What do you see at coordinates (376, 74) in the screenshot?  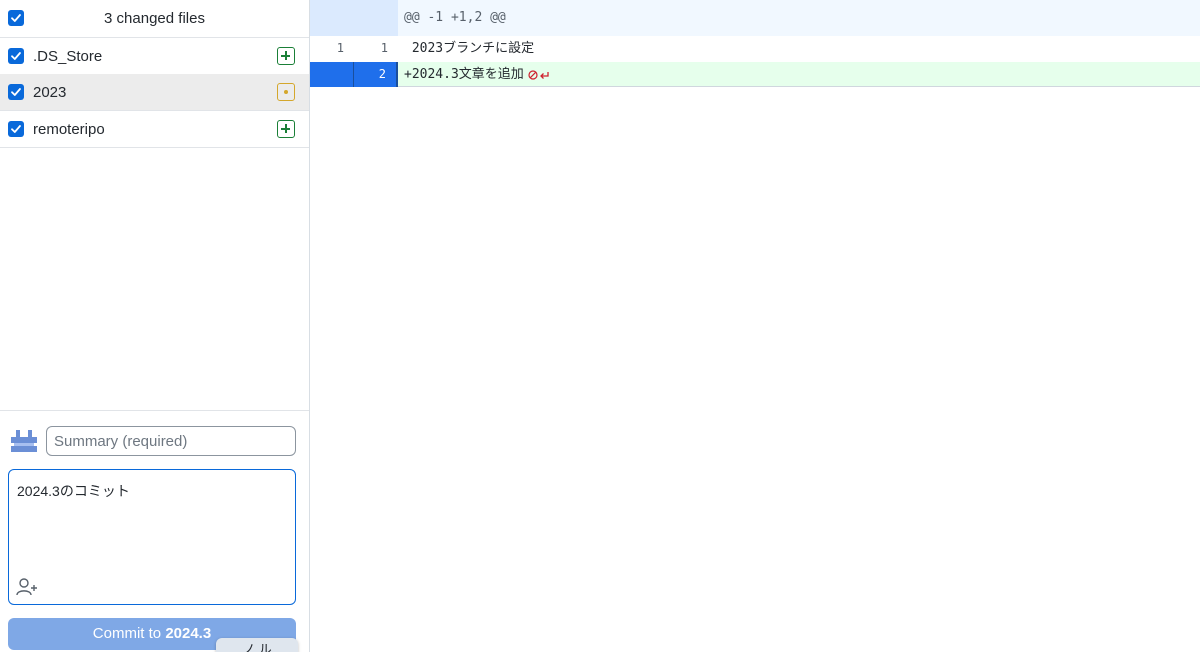 I see `new-line-number: 2` at bounding box center [376, 74].